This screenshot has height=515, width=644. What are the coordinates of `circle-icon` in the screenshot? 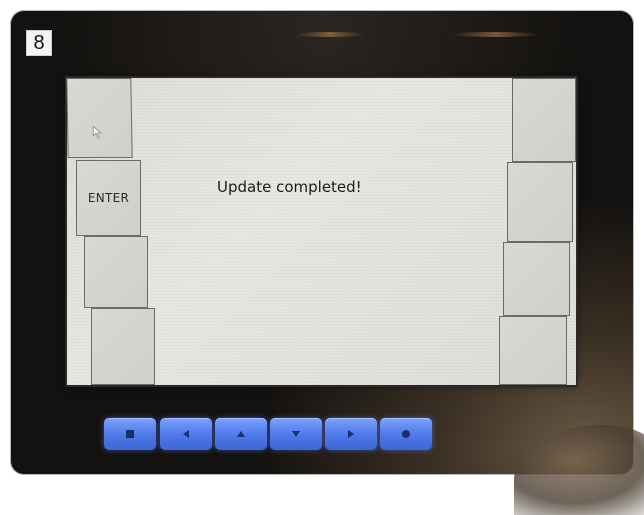 It's located at (406, 434).